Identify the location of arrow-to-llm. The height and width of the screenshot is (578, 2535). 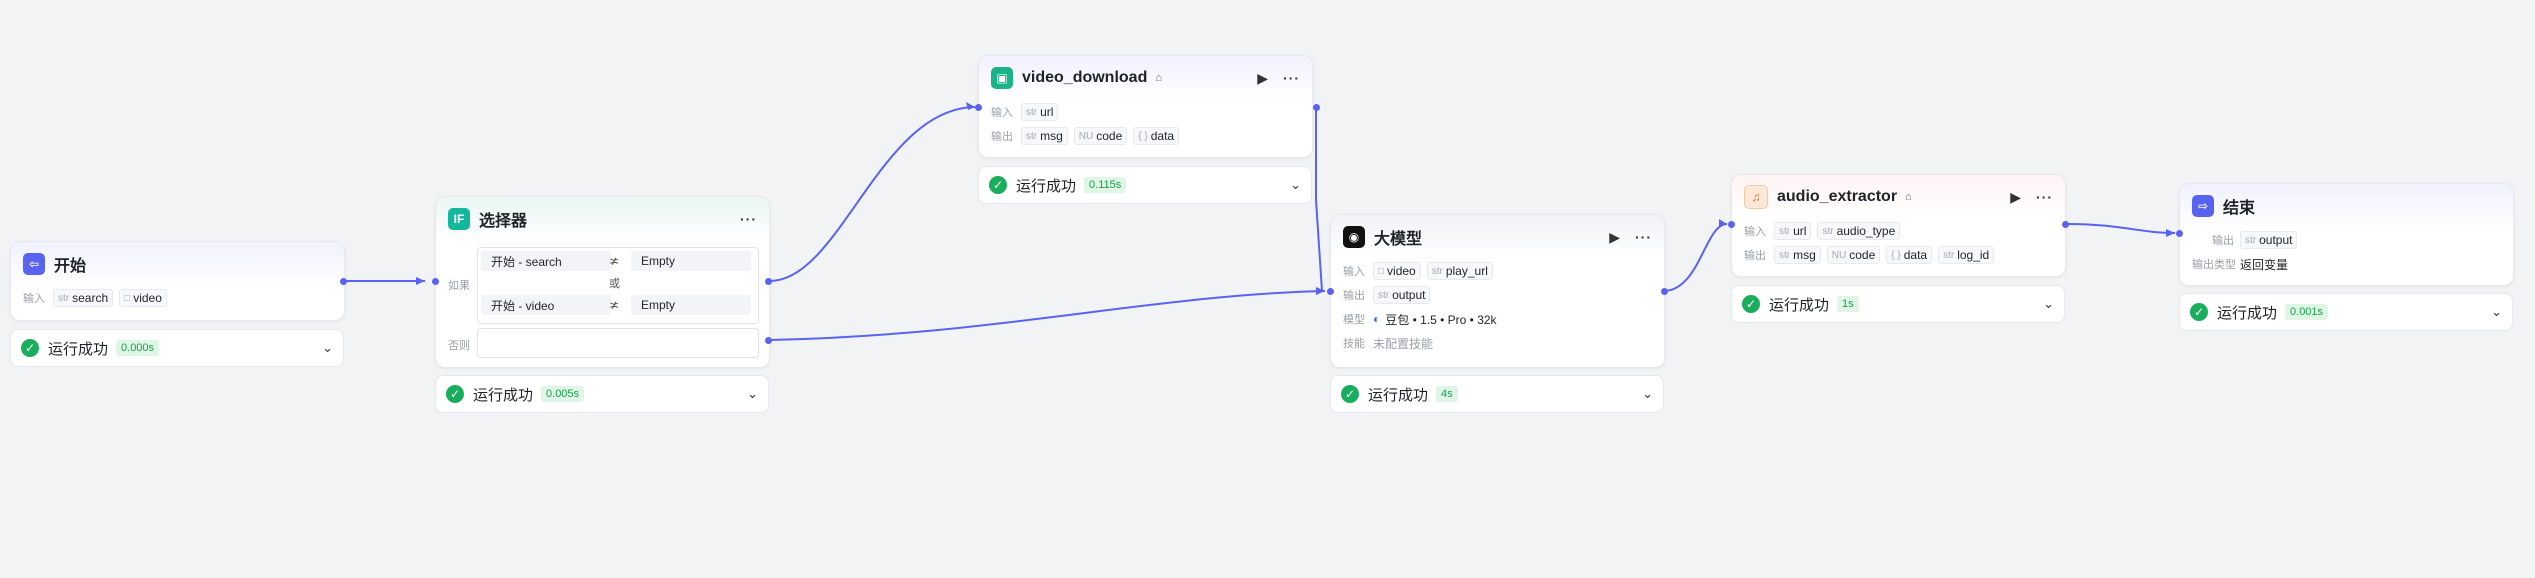
(1320, 291).